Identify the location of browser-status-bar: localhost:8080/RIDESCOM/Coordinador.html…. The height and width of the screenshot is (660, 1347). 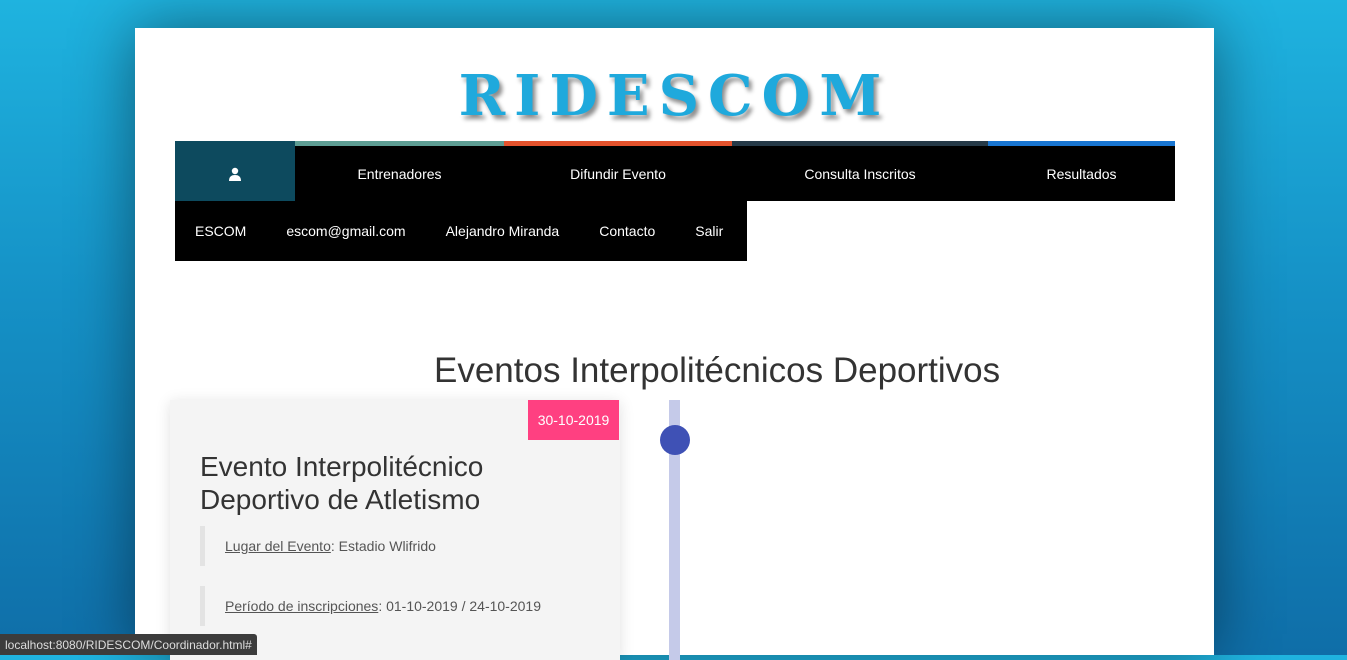
(128, 644).